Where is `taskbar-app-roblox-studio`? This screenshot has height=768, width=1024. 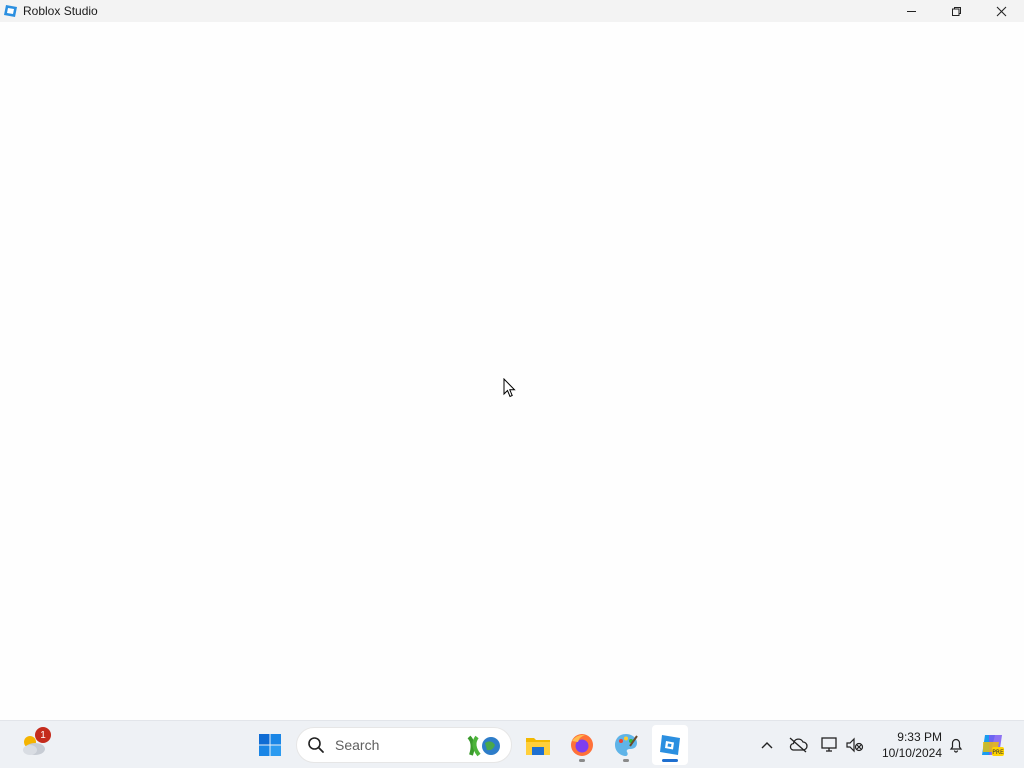
taskbar-app-roblox-studio is located at coordinates (670, 745).